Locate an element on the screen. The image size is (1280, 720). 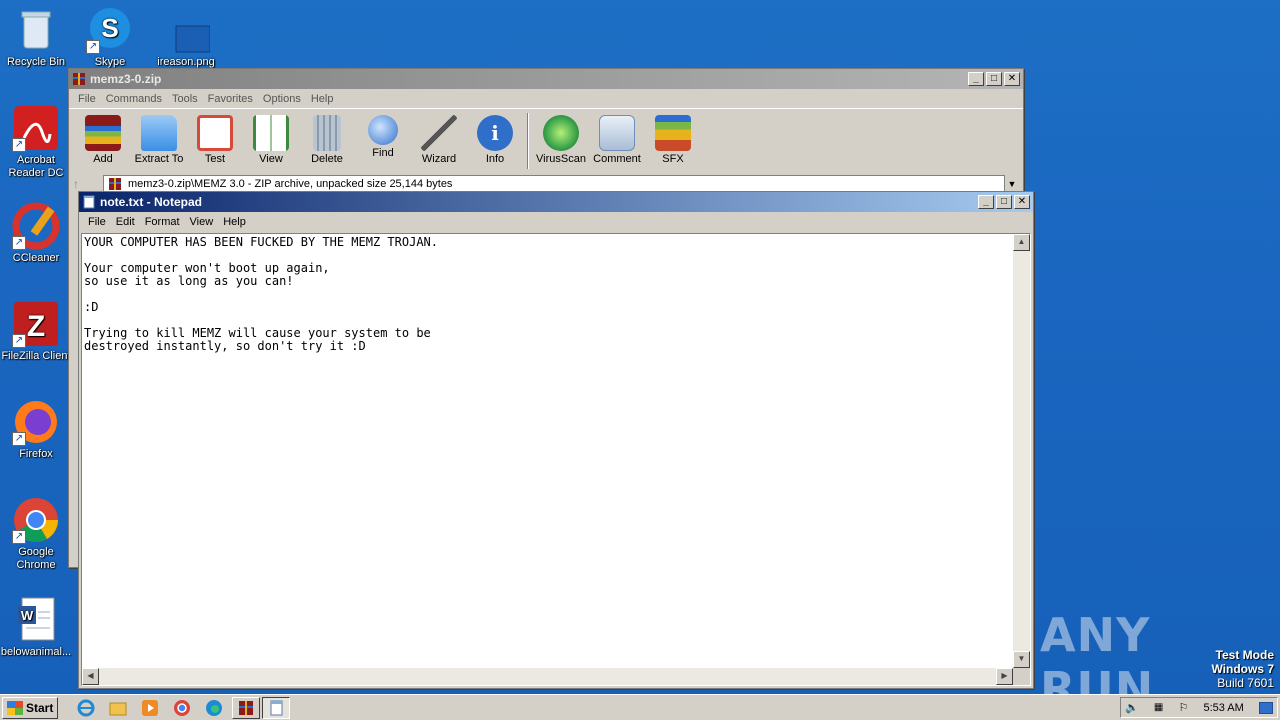
sfx-button: SFX is located at coordinates (673, 139).